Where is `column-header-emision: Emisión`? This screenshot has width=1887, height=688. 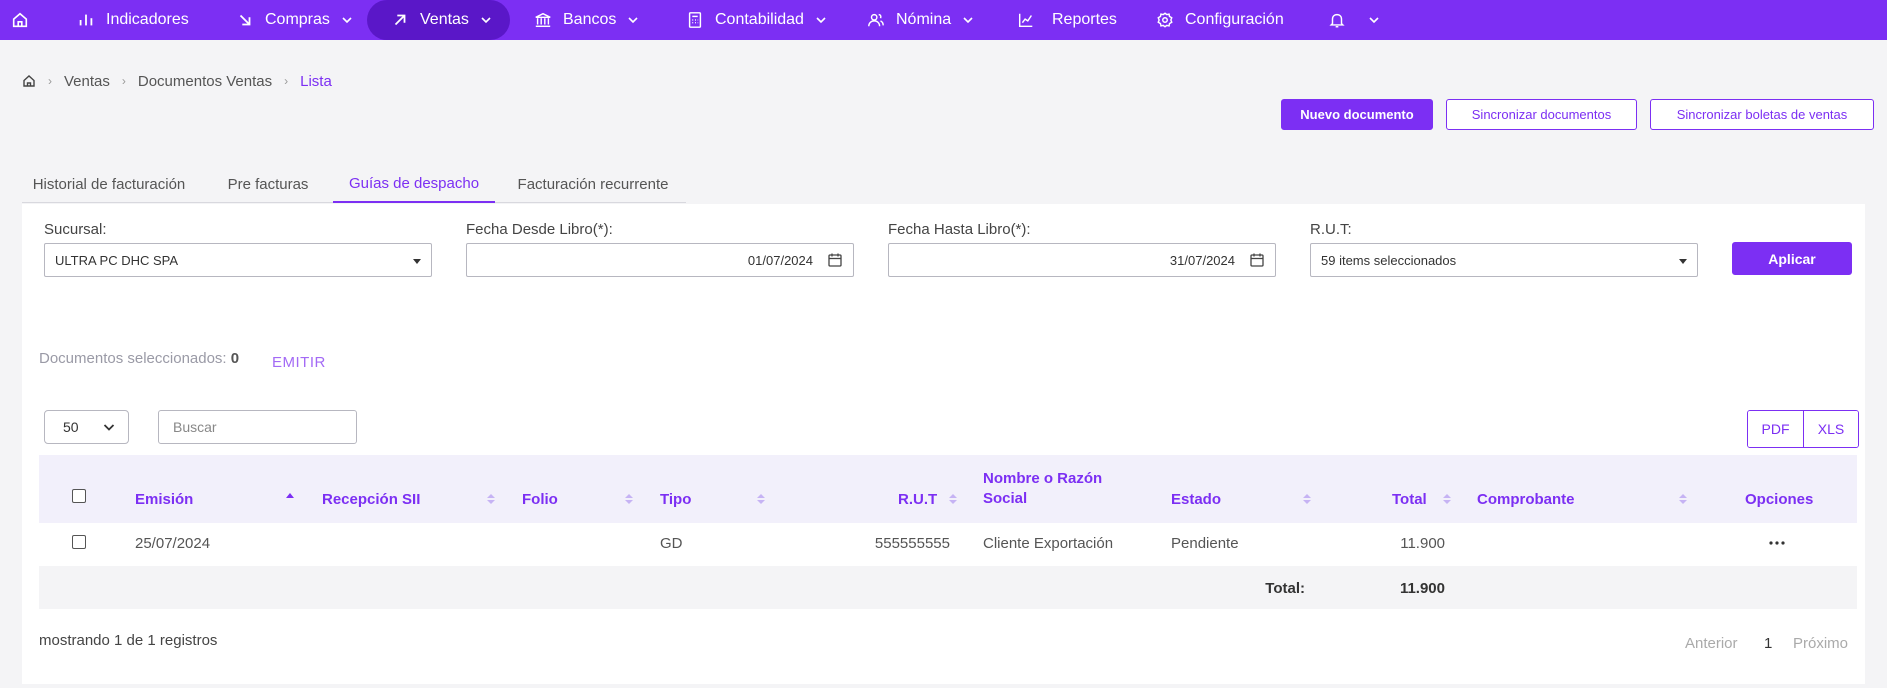 column-header-emision: Emisión is located at coordinates (164, 499).